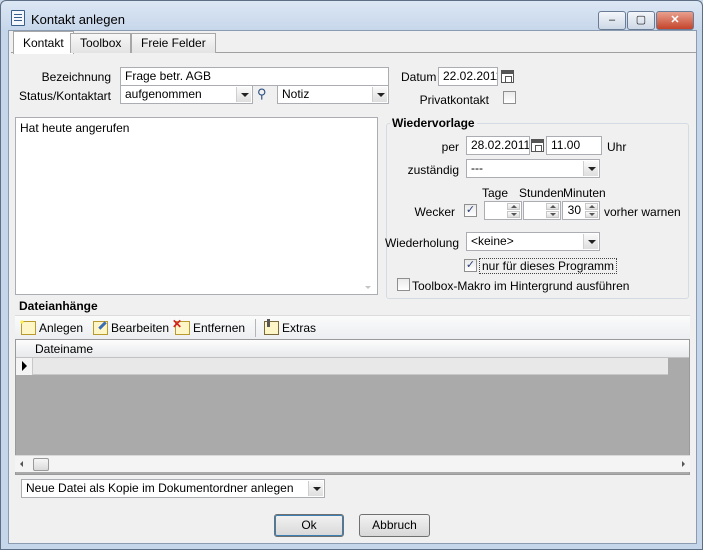 The width and height of the screenshot is (703, 550). What do you see at coordinates (64, 349) in the screenshot?
I see `dateiname-column-header: Dateiname` at bounding box center [64, 349].